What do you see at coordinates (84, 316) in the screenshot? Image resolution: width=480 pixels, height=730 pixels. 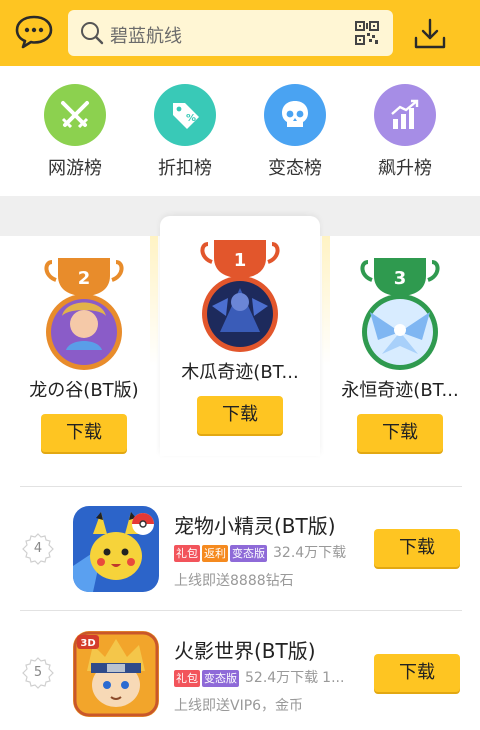 I see `silver-medal-icon: 2` at bounding box center [84, 316].